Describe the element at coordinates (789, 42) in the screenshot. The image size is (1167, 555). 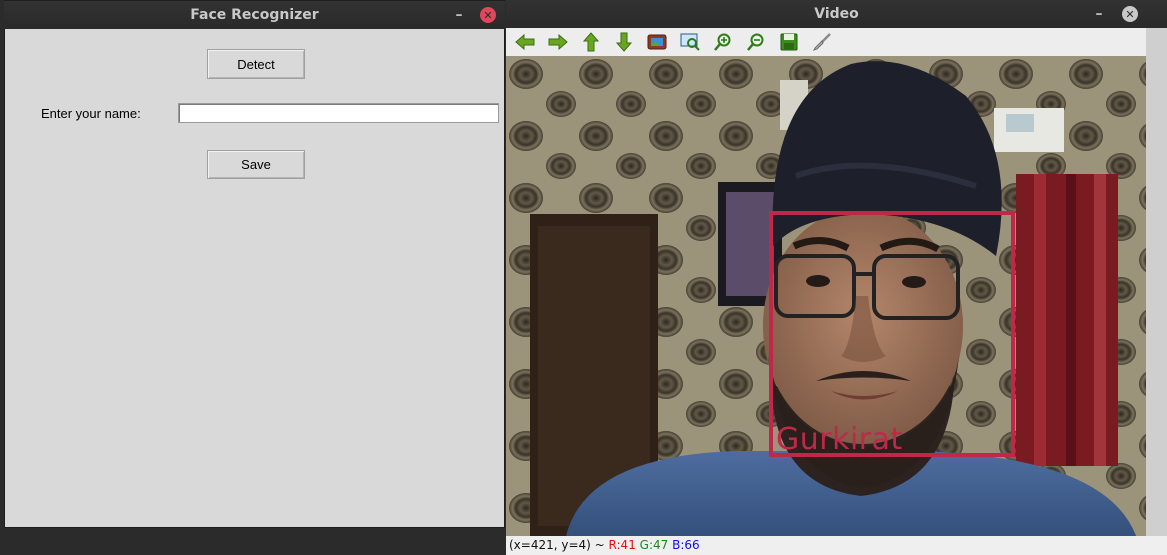
I see `save-icon` at that location.